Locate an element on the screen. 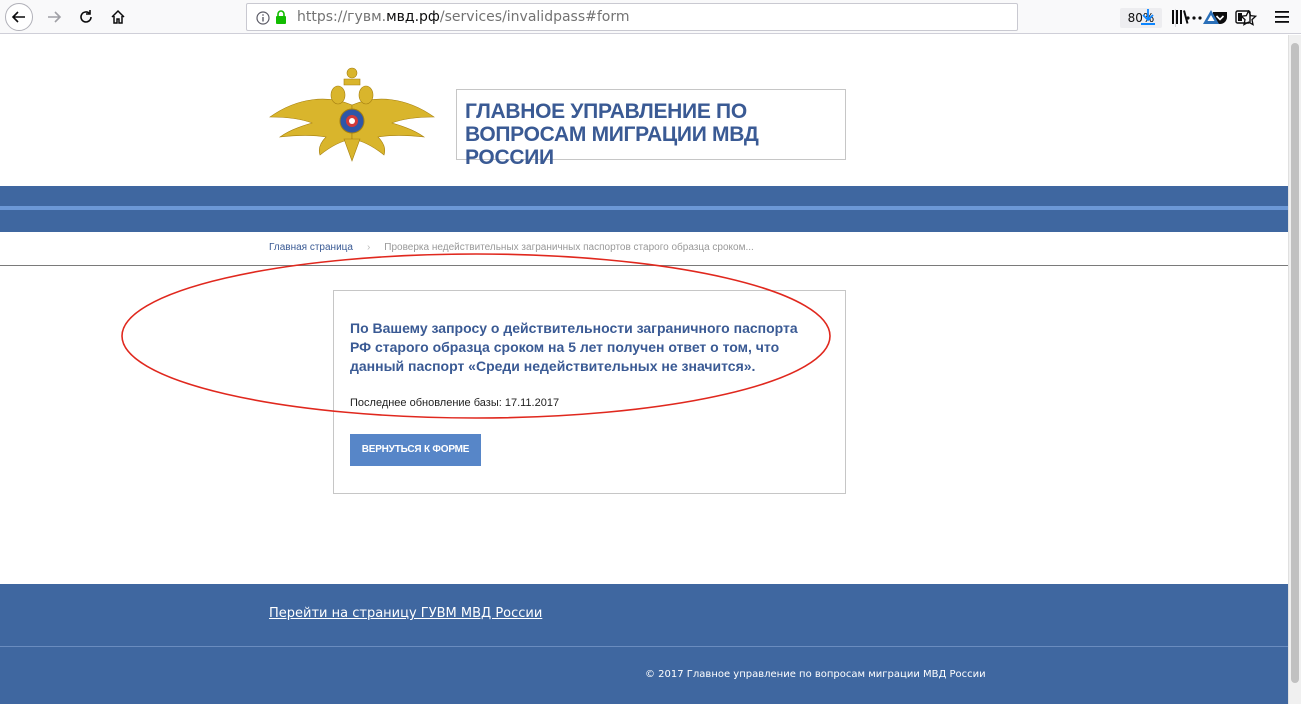 The image size is (1301, 704). reload-icon is located at coordinates (86, 16).